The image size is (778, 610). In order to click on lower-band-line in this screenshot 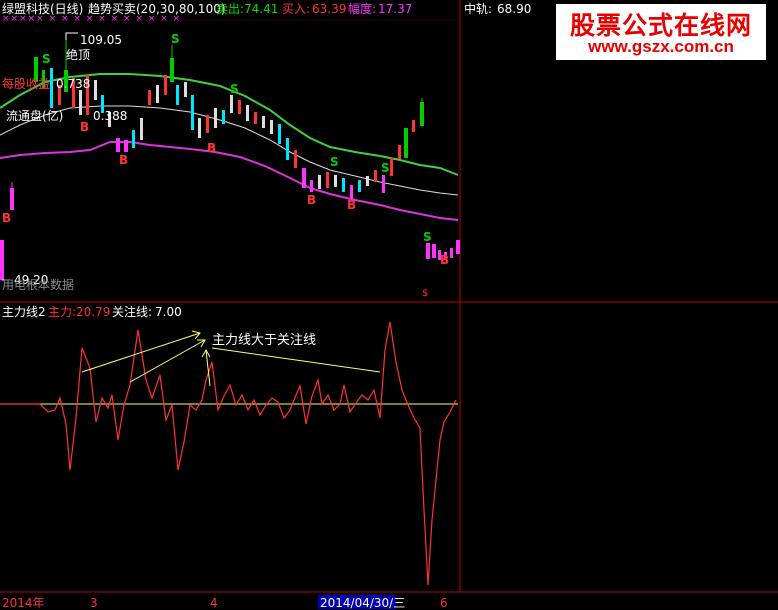, I will do `click(229, 181)`.